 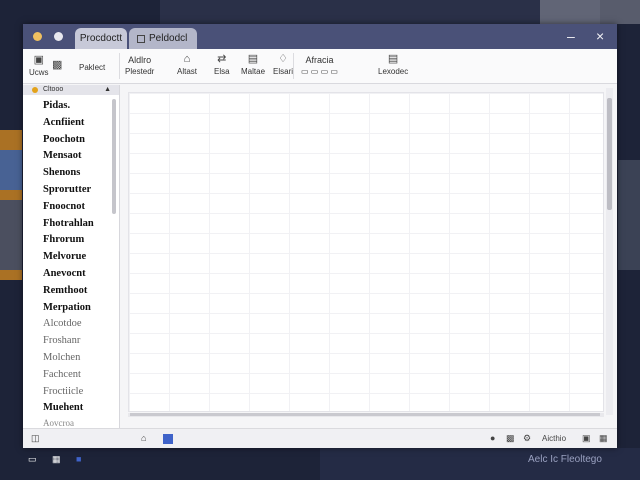 What do you see at coordinates (71, 274) in the screenshot?
I see `list-item: Anevocnt` at bounding box center [71, 274].